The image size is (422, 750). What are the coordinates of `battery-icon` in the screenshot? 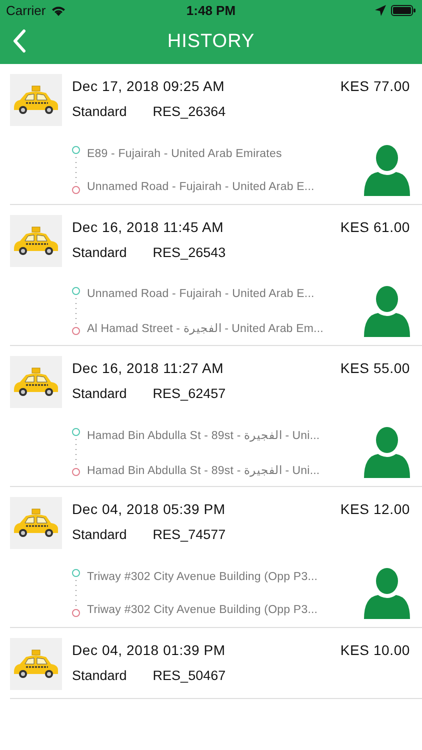 It's located at (403, 10).